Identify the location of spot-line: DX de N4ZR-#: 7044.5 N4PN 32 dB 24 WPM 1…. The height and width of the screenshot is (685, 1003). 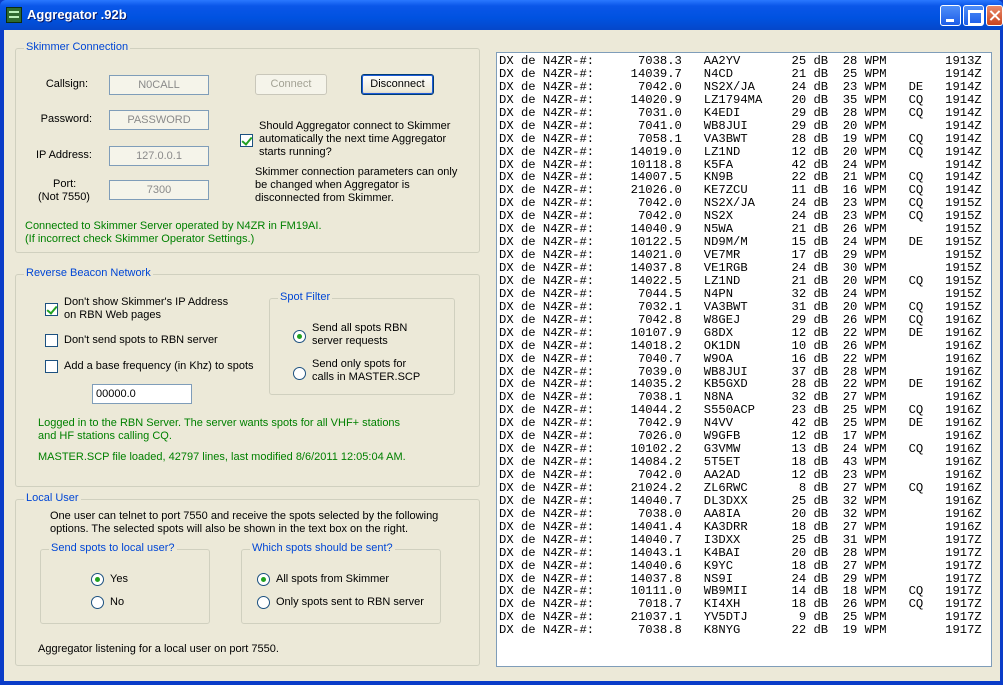
(740, 293).